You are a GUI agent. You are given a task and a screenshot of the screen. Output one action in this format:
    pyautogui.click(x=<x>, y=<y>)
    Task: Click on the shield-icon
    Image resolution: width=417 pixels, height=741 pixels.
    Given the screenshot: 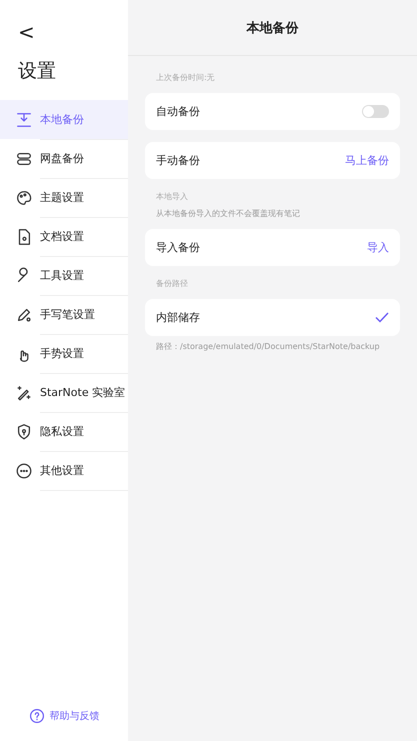 What is the action you would take?
    pyautogui.click(x=24, y=431)
    